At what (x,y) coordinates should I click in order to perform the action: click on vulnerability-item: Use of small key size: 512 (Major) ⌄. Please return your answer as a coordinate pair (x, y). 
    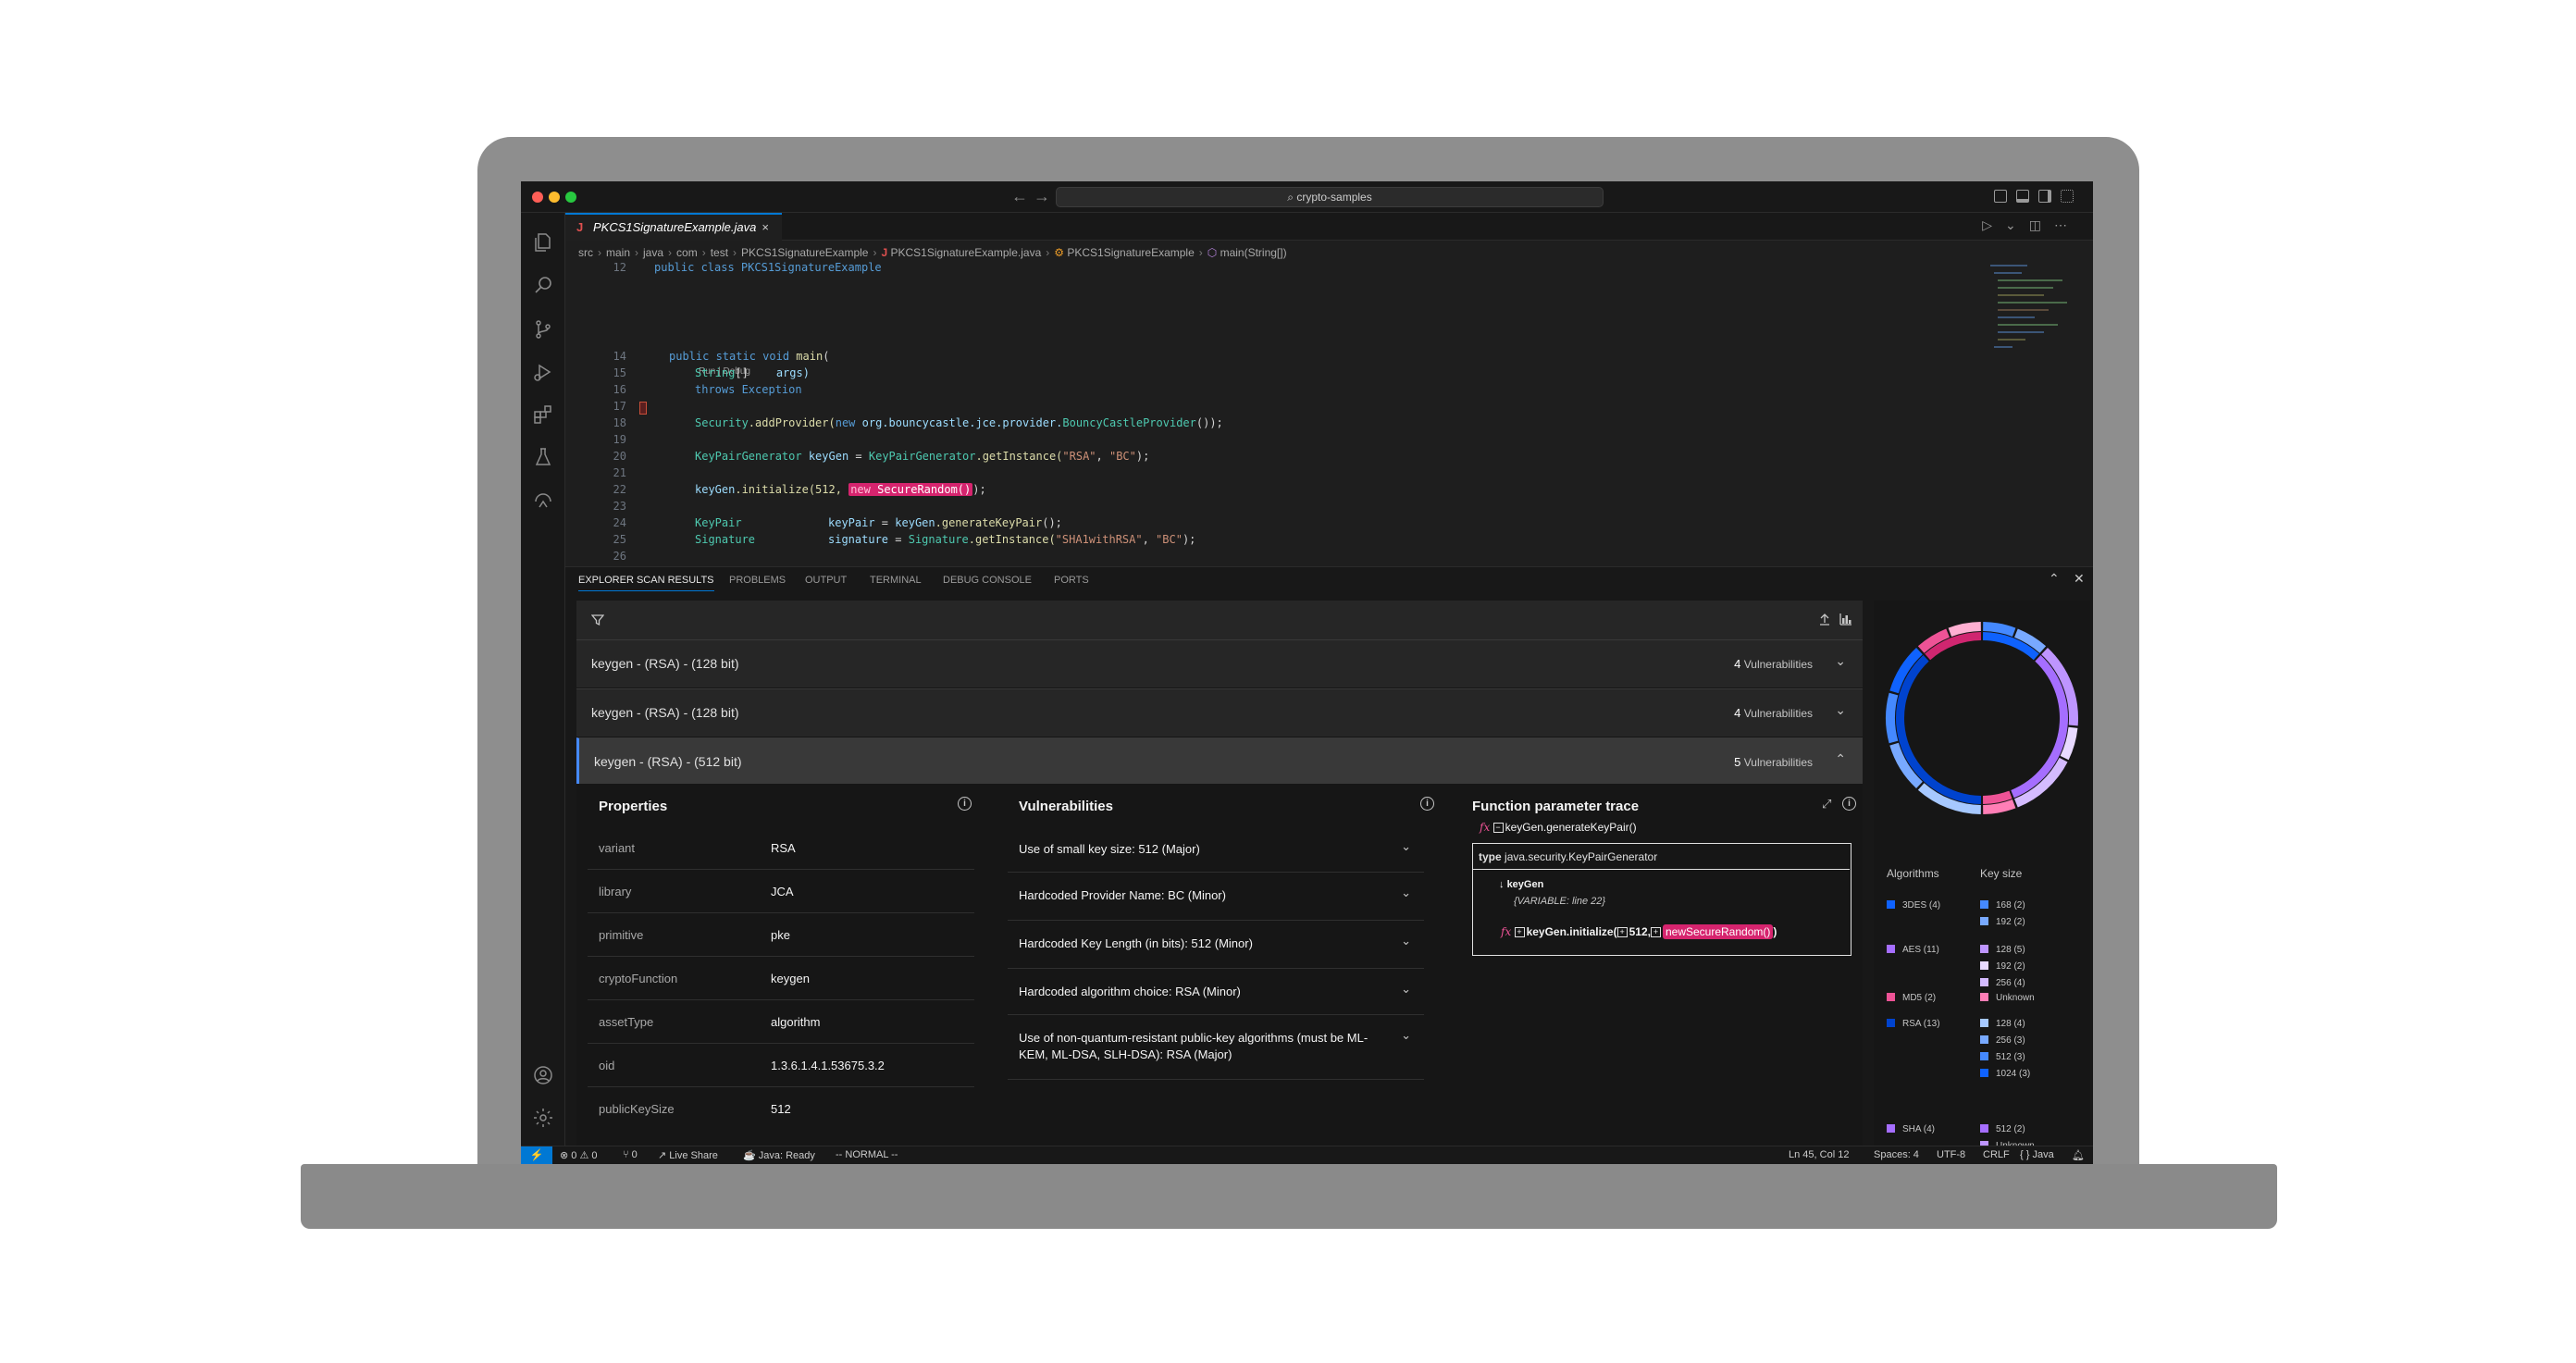
    Looking at the image, I should click on (1216, 849).